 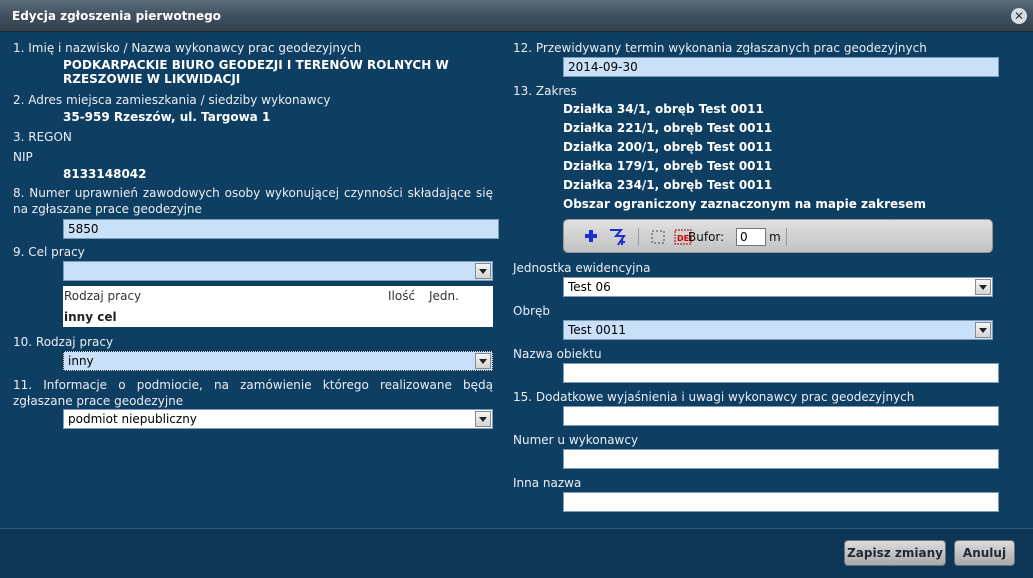 I want to click on registry-unit-select: Test 06, so click(x=778, y=287).